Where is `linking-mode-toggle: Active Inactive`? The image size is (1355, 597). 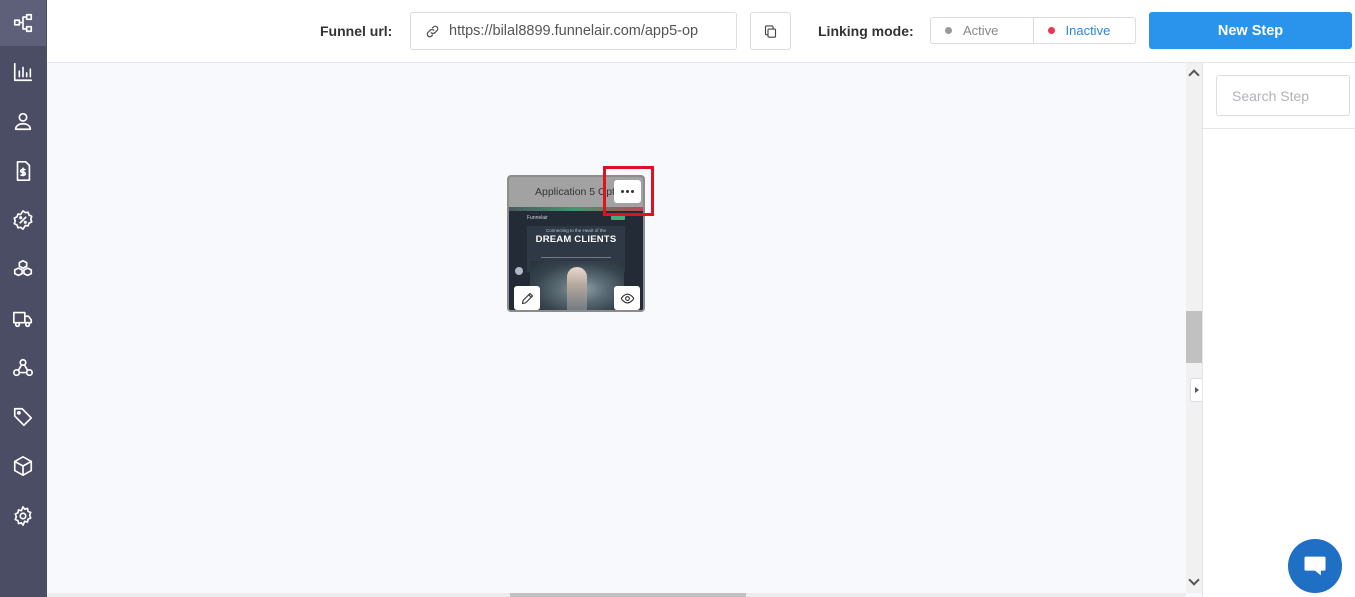 linking-mode-toggle: Active Inactive is located at coordinates (1033, 30).